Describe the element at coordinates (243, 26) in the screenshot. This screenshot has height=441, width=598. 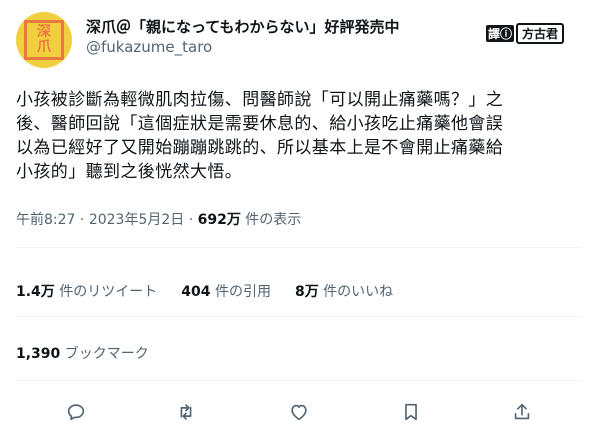
I see `author-display-name: 深爪＠「親になってもわからない」好評発売中` at that location.